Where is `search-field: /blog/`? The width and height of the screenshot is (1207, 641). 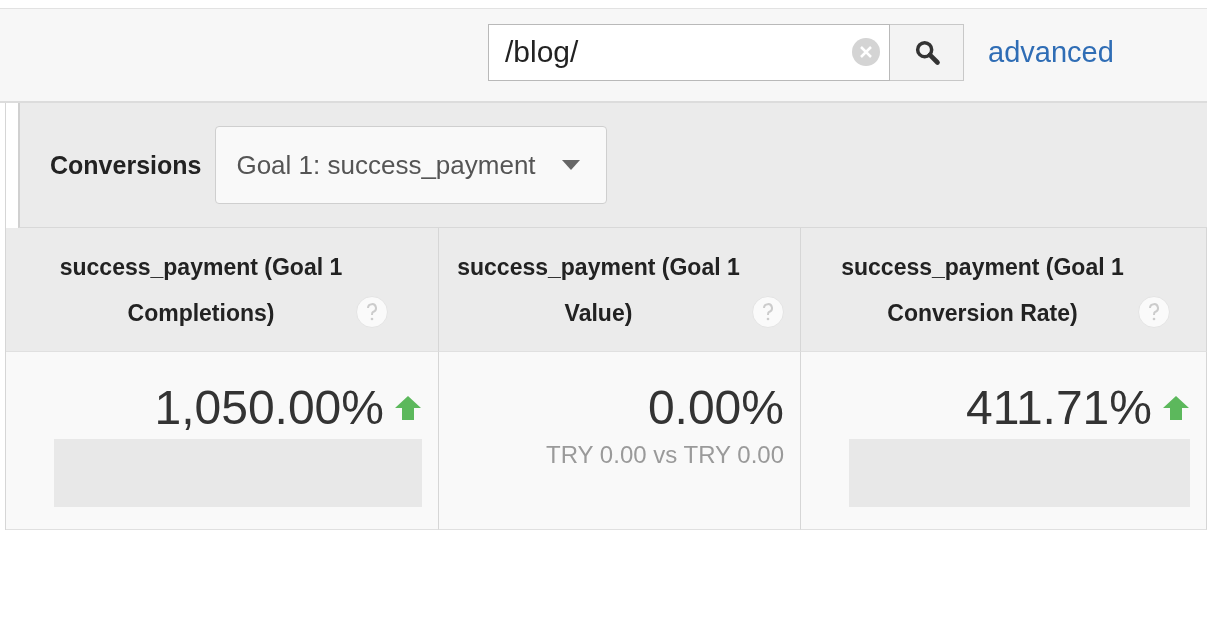
search-field: /blog/ is located at coordinates (677, 52).